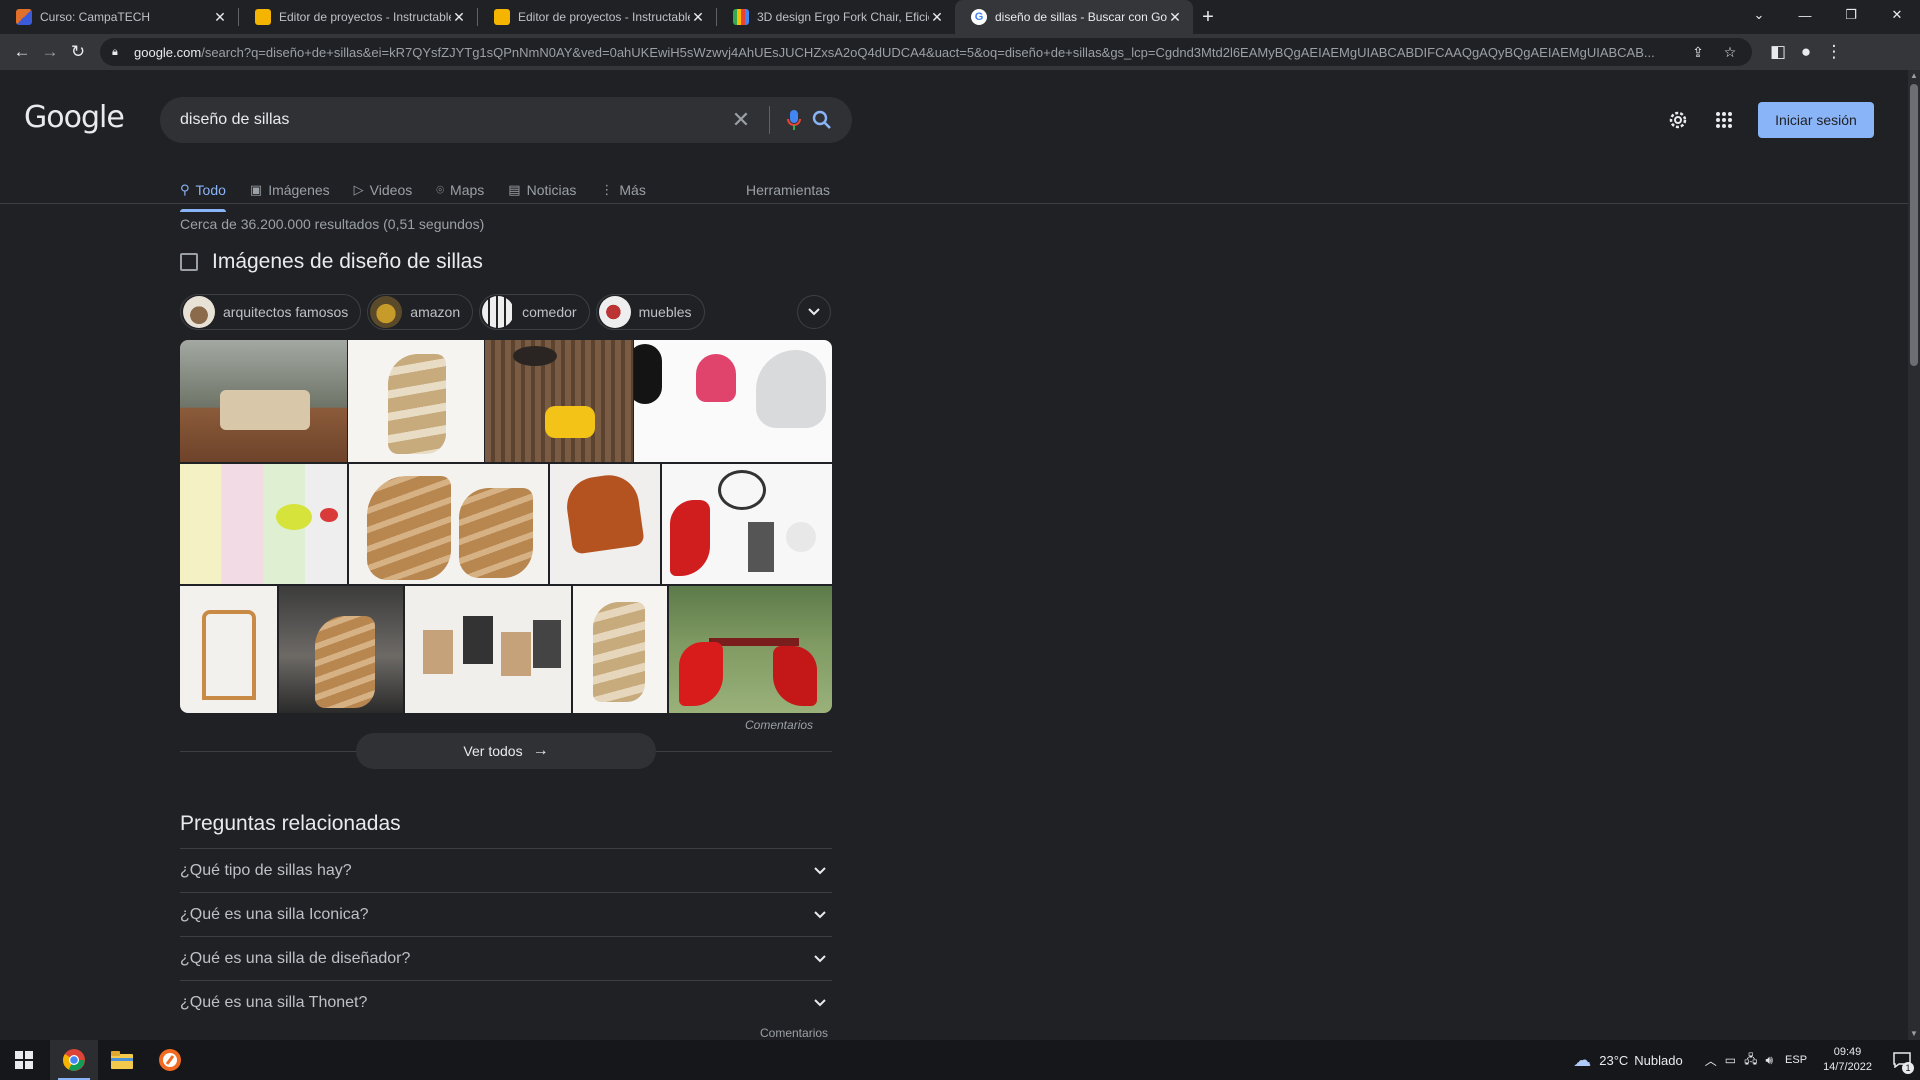 The width and height of the screenshot is (1920, 1080). What do you see at coordinates (1847, 1052) in the screenshot?
I see `clock-time: 09:49` at bounding box center [1847, 1052].